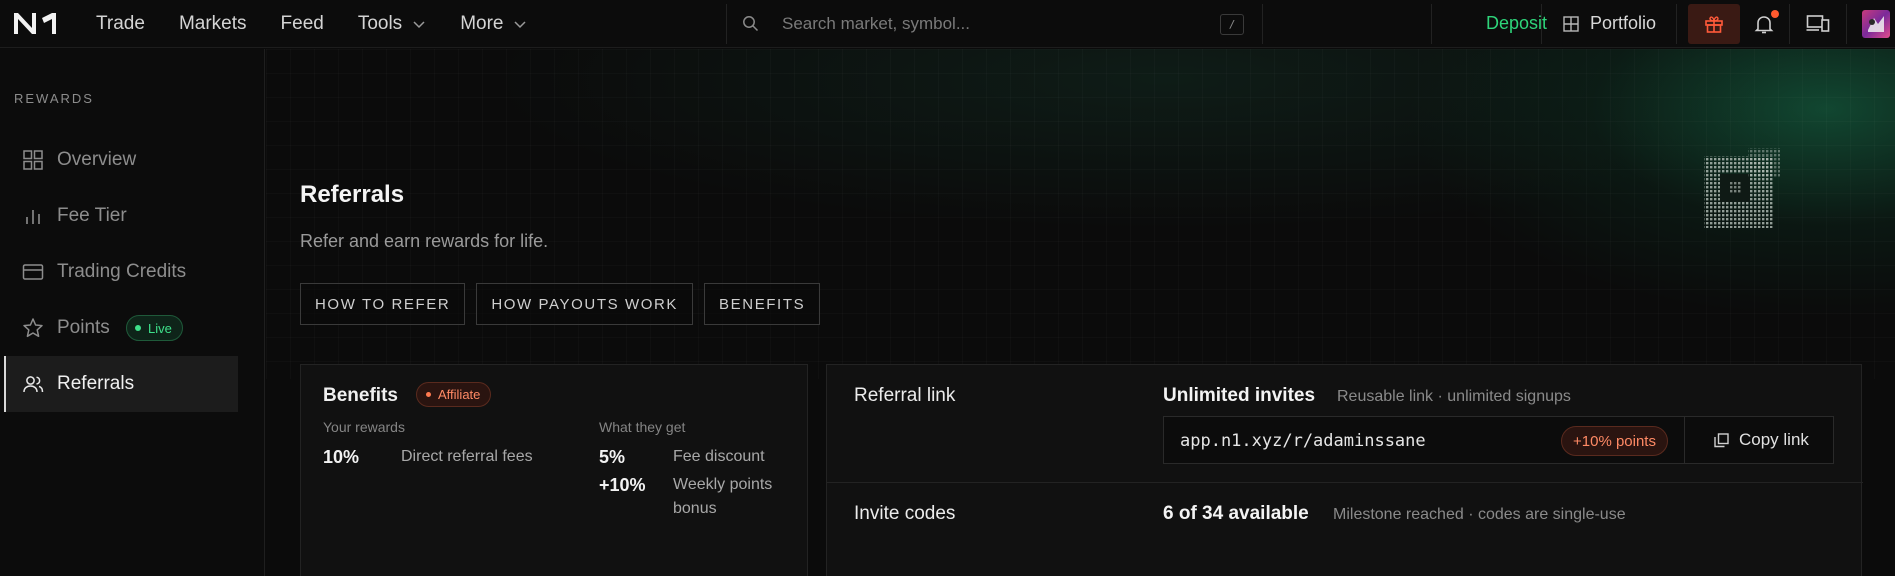 This screenshot has height=576, width=1895. I want to click on avatar-image, so click(1876, 24).